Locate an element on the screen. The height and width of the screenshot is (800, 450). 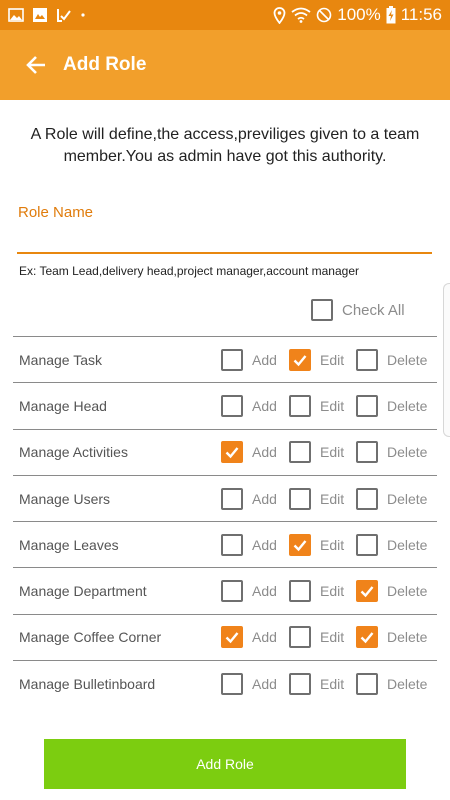
status-left-icons is located at coordinates (47, 15).